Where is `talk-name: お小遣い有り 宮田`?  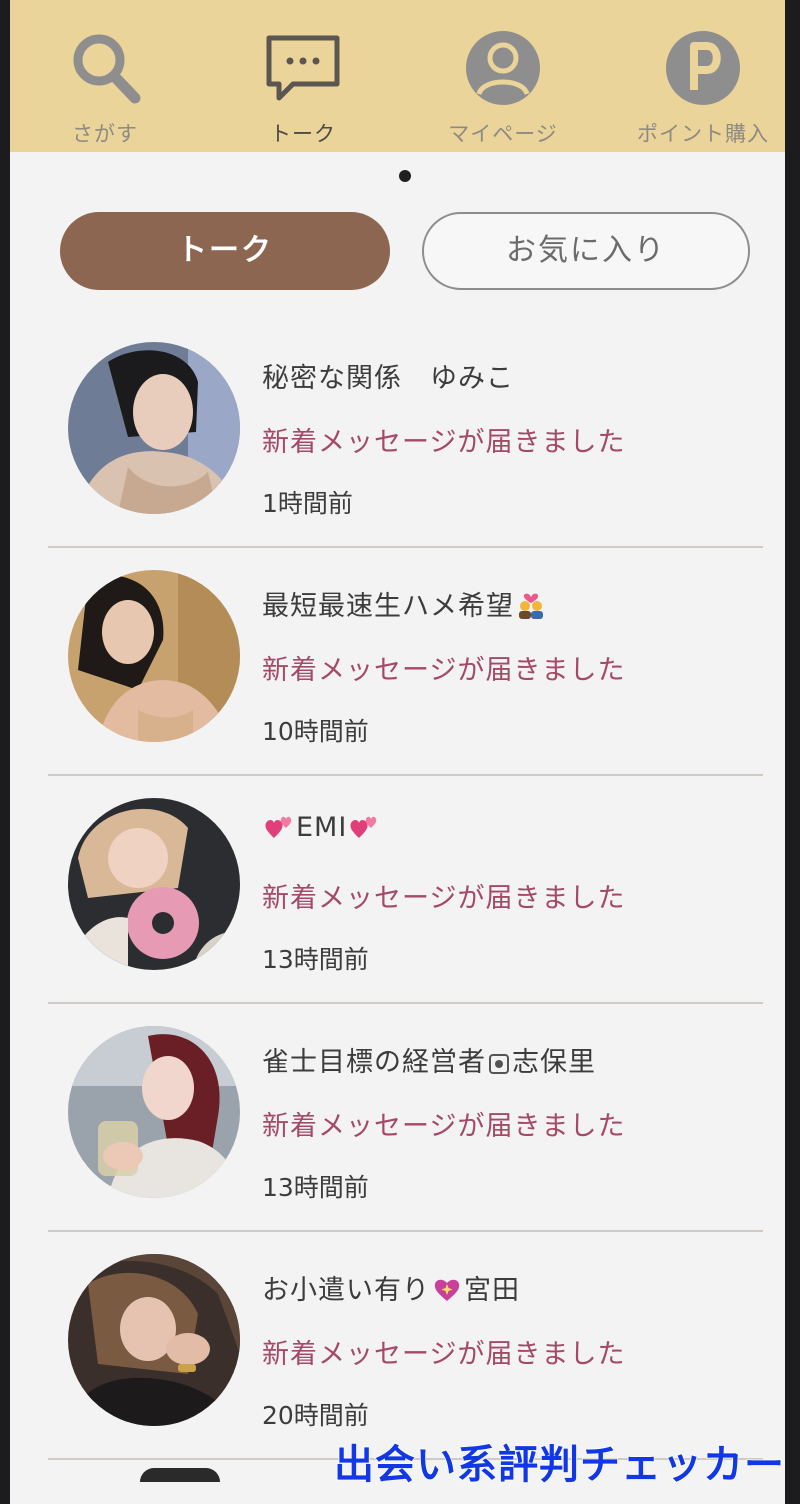 talk-name: お小遣い有り 宮田 is located at coordinates (391, 1287).